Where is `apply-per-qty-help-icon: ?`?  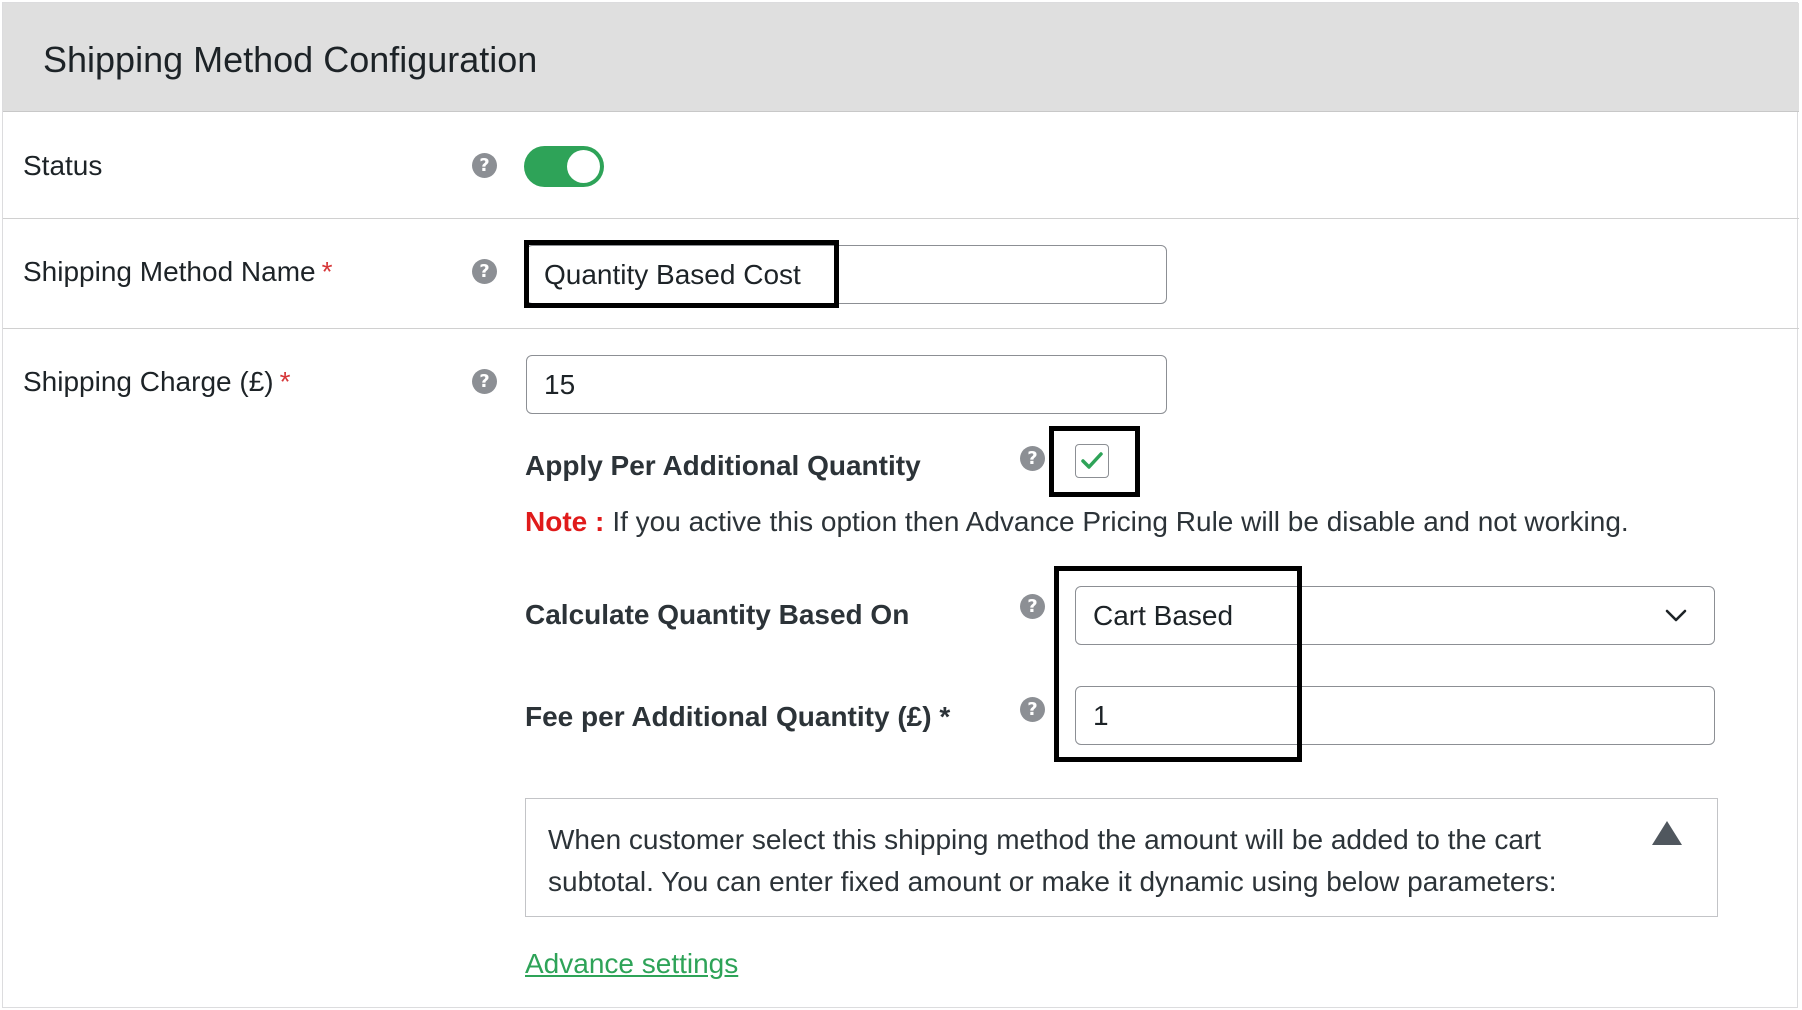
apply-per-qty-help-icon: ? is located at coordinates (1032, 458).